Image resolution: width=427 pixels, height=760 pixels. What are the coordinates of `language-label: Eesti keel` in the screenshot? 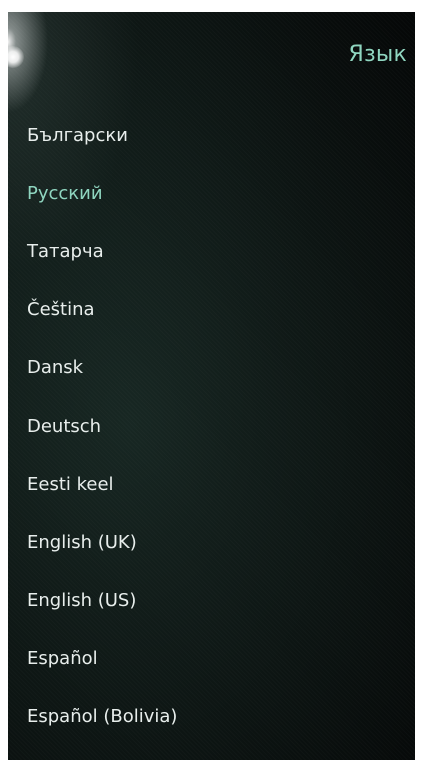 It's located at (70, 484).